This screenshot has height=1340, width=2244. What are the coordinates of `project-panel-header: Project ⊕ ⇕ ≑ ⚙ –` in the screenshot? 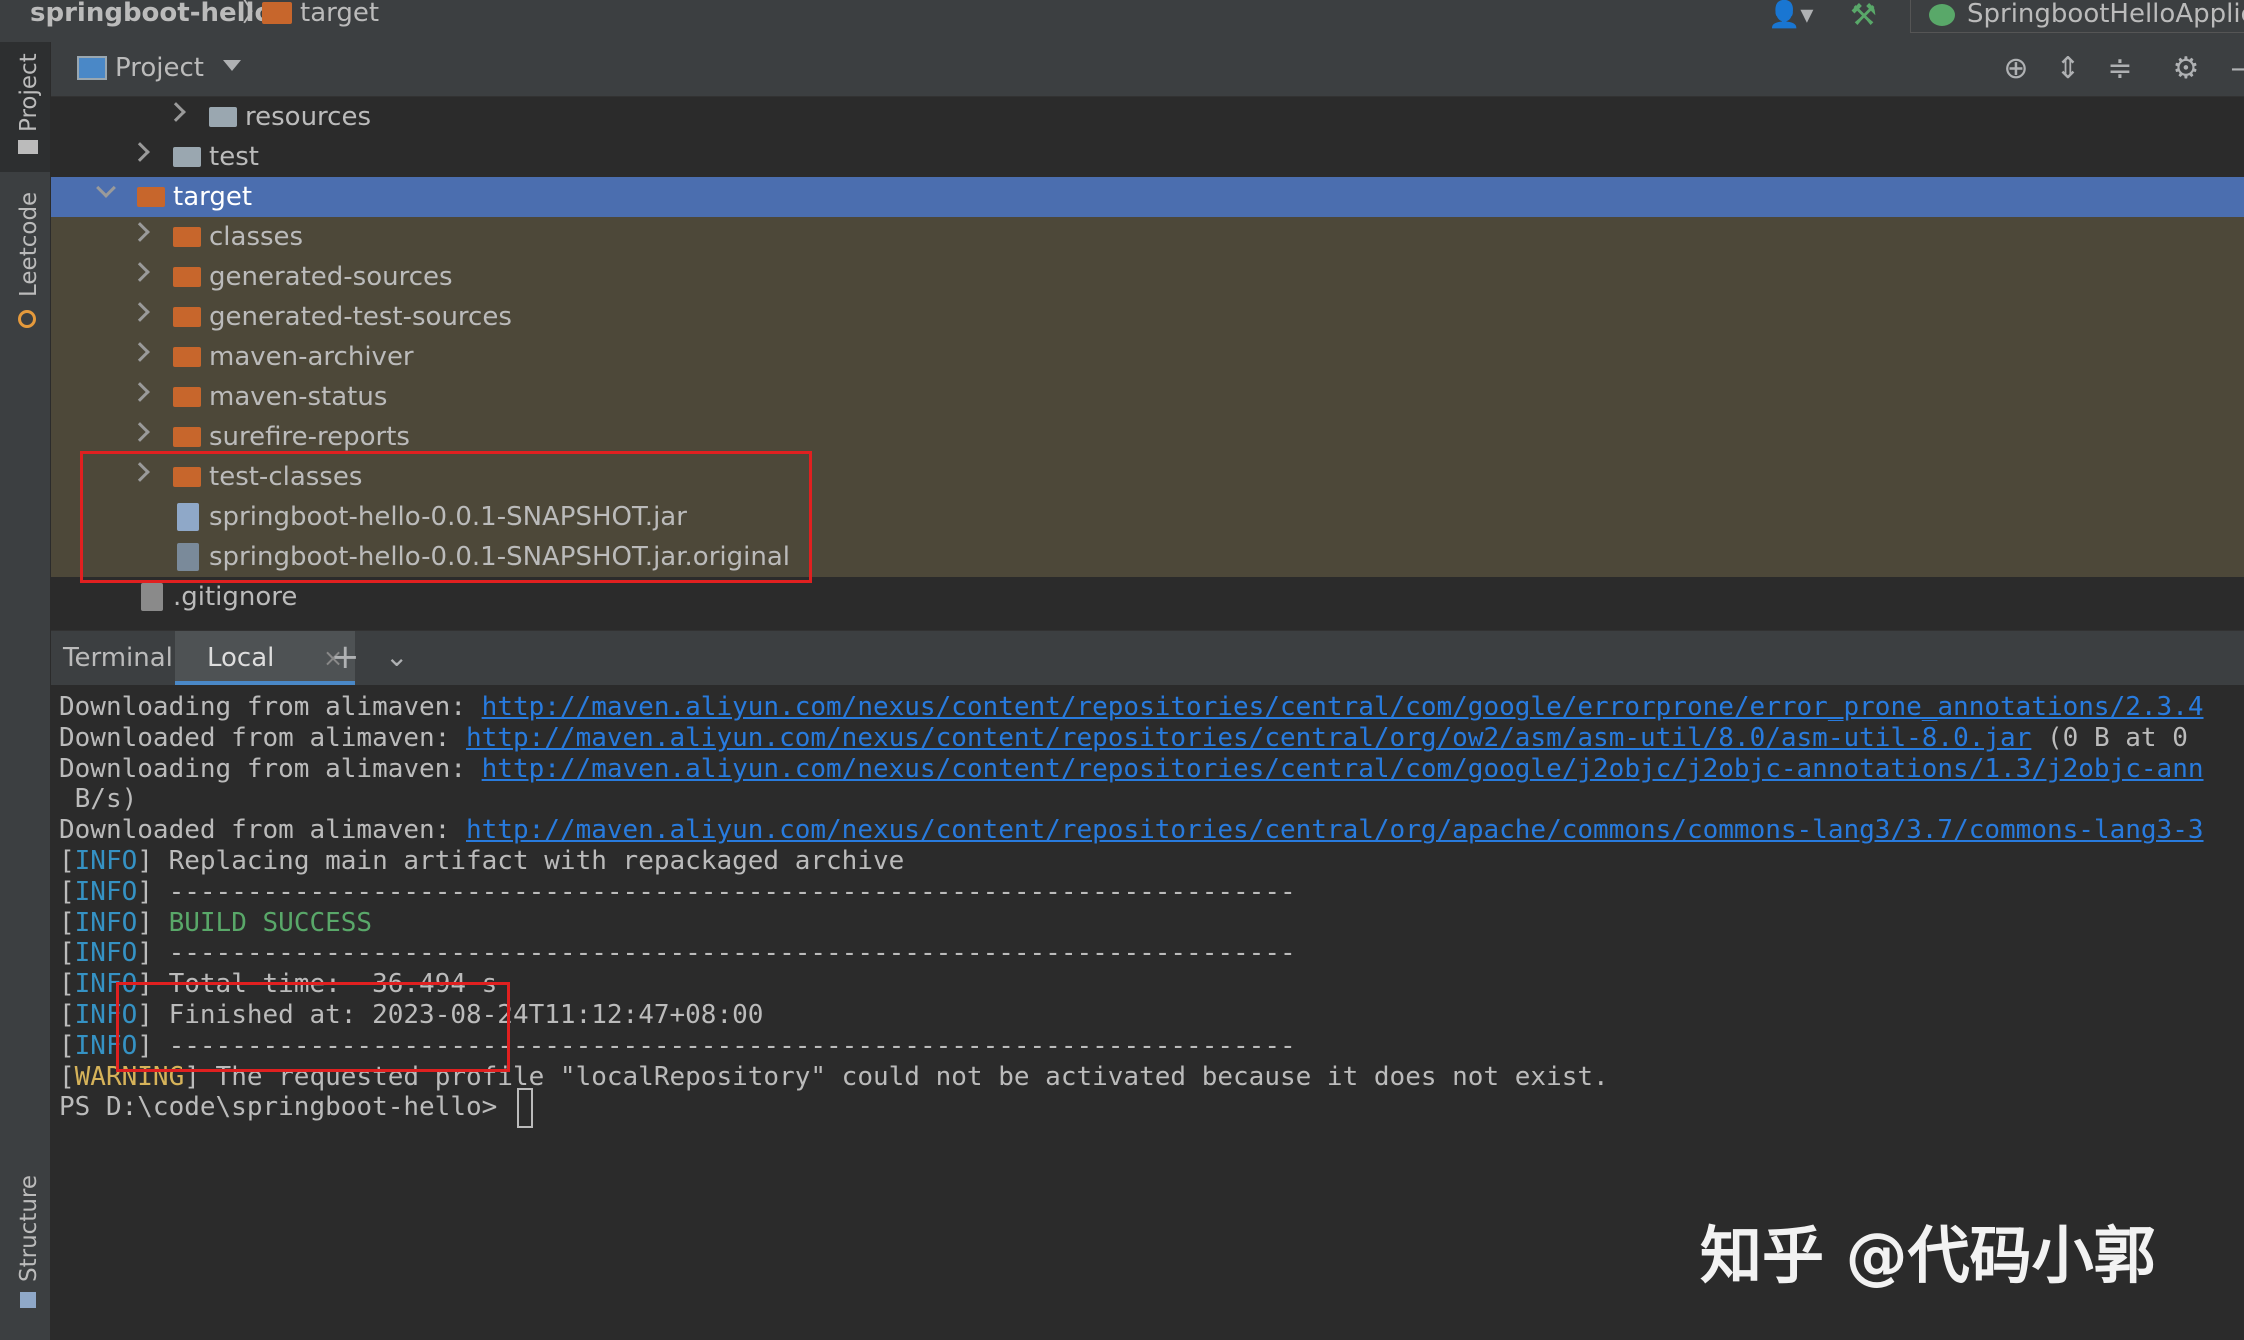 It's located at (1147, 69).